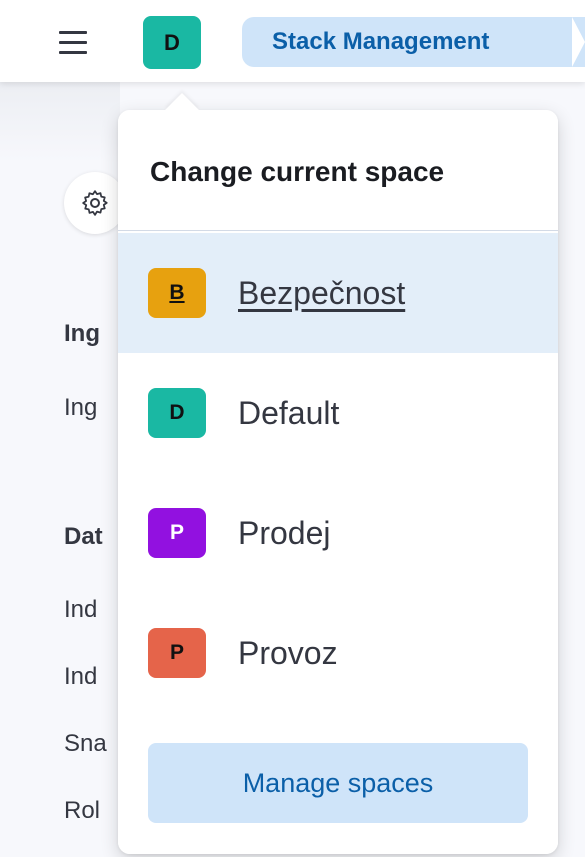  What do you see at coordinates (60, 122) in the screenshot?
I see `side-nav-shade` at bounding box center [60, 122].